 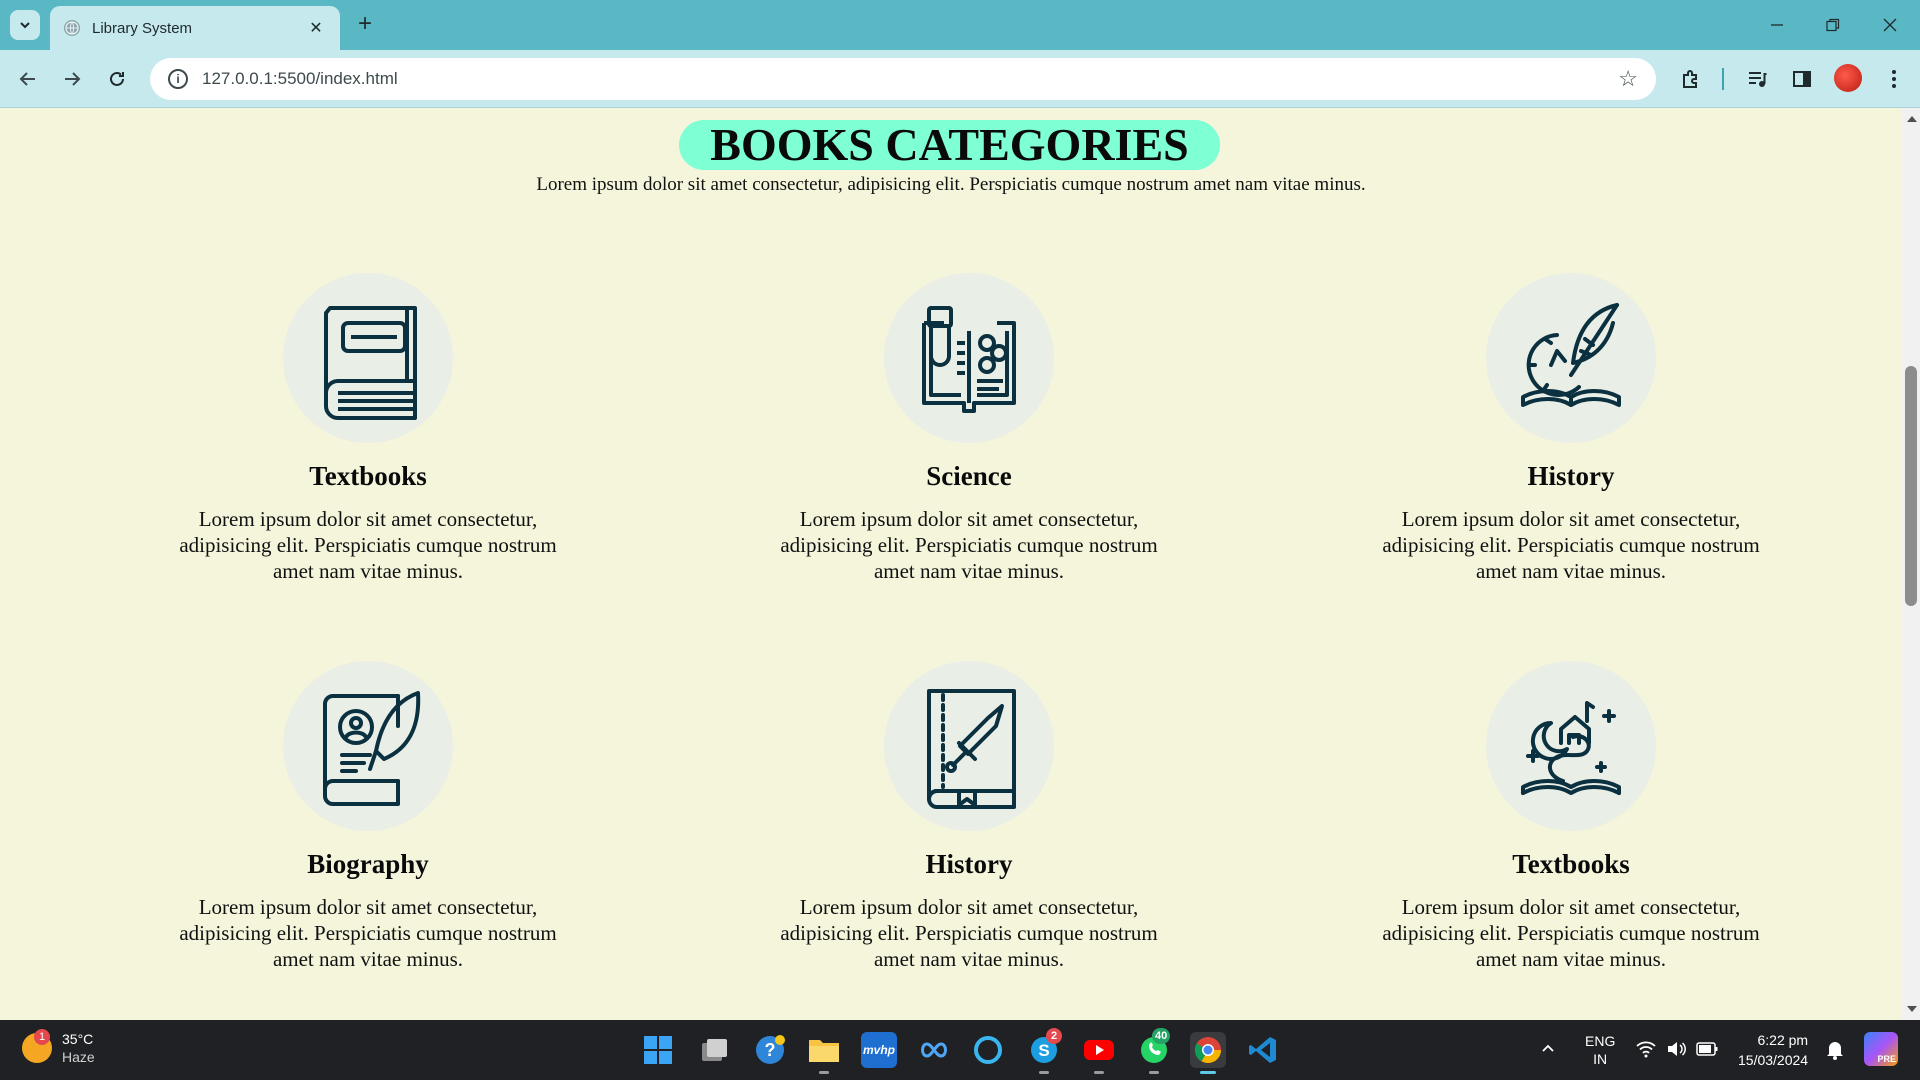 What do you see at coordinates (969, 358) in the screenshot?
I see `science-book-icon` at bounding box center [969, 358].